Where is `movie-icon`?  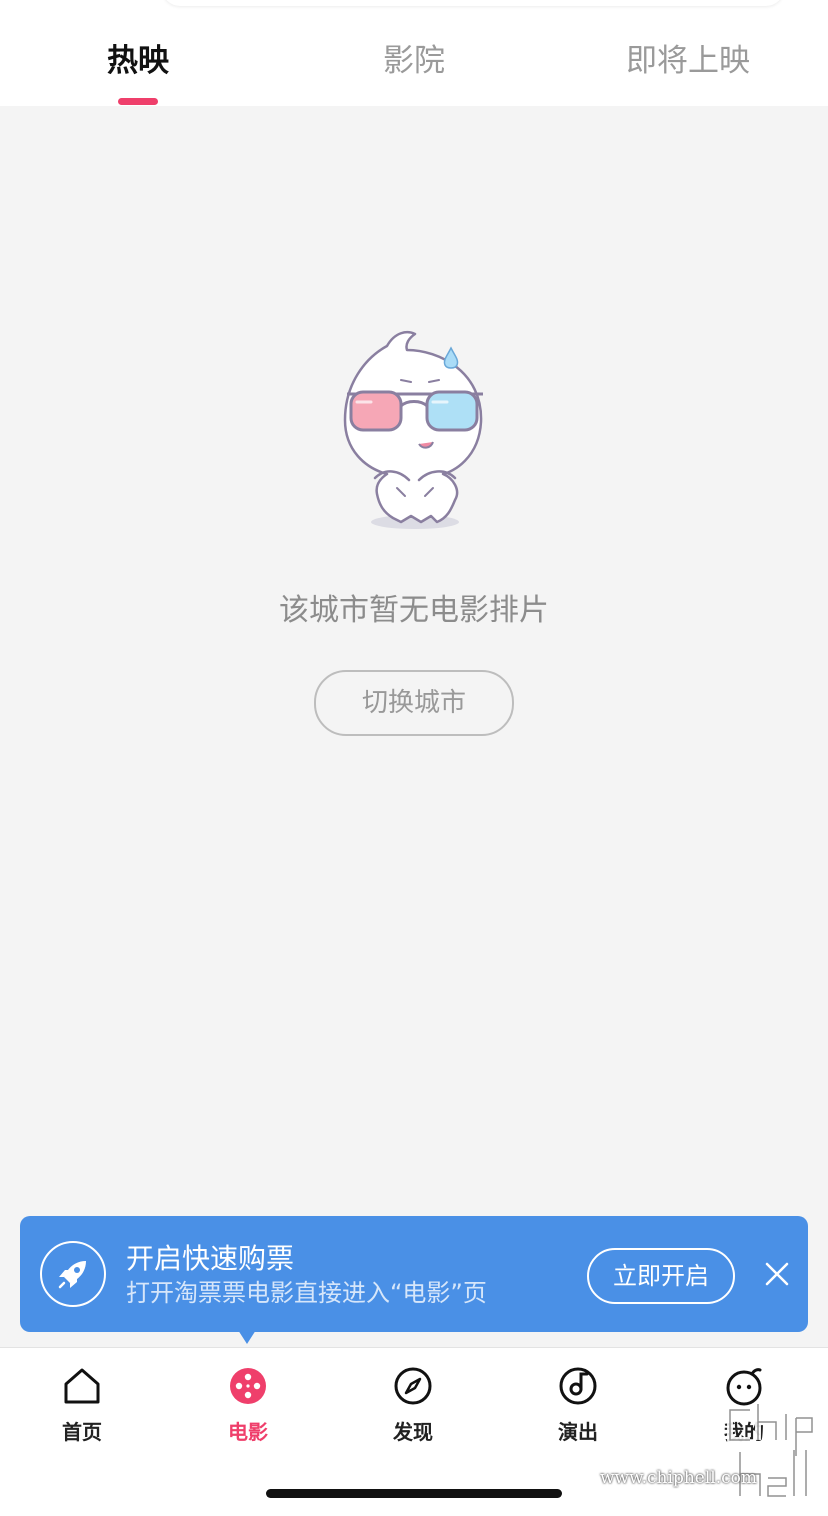
movie-icon is located at coordinates (248, 1386).